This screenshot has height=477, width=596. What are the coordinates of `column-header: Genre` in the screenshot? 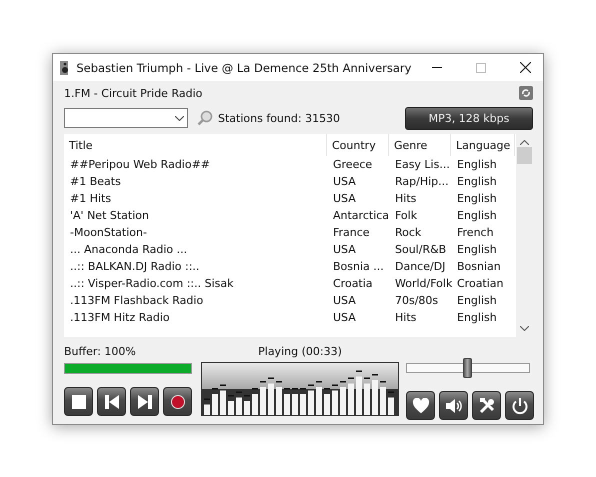 It's located at (420, 145).